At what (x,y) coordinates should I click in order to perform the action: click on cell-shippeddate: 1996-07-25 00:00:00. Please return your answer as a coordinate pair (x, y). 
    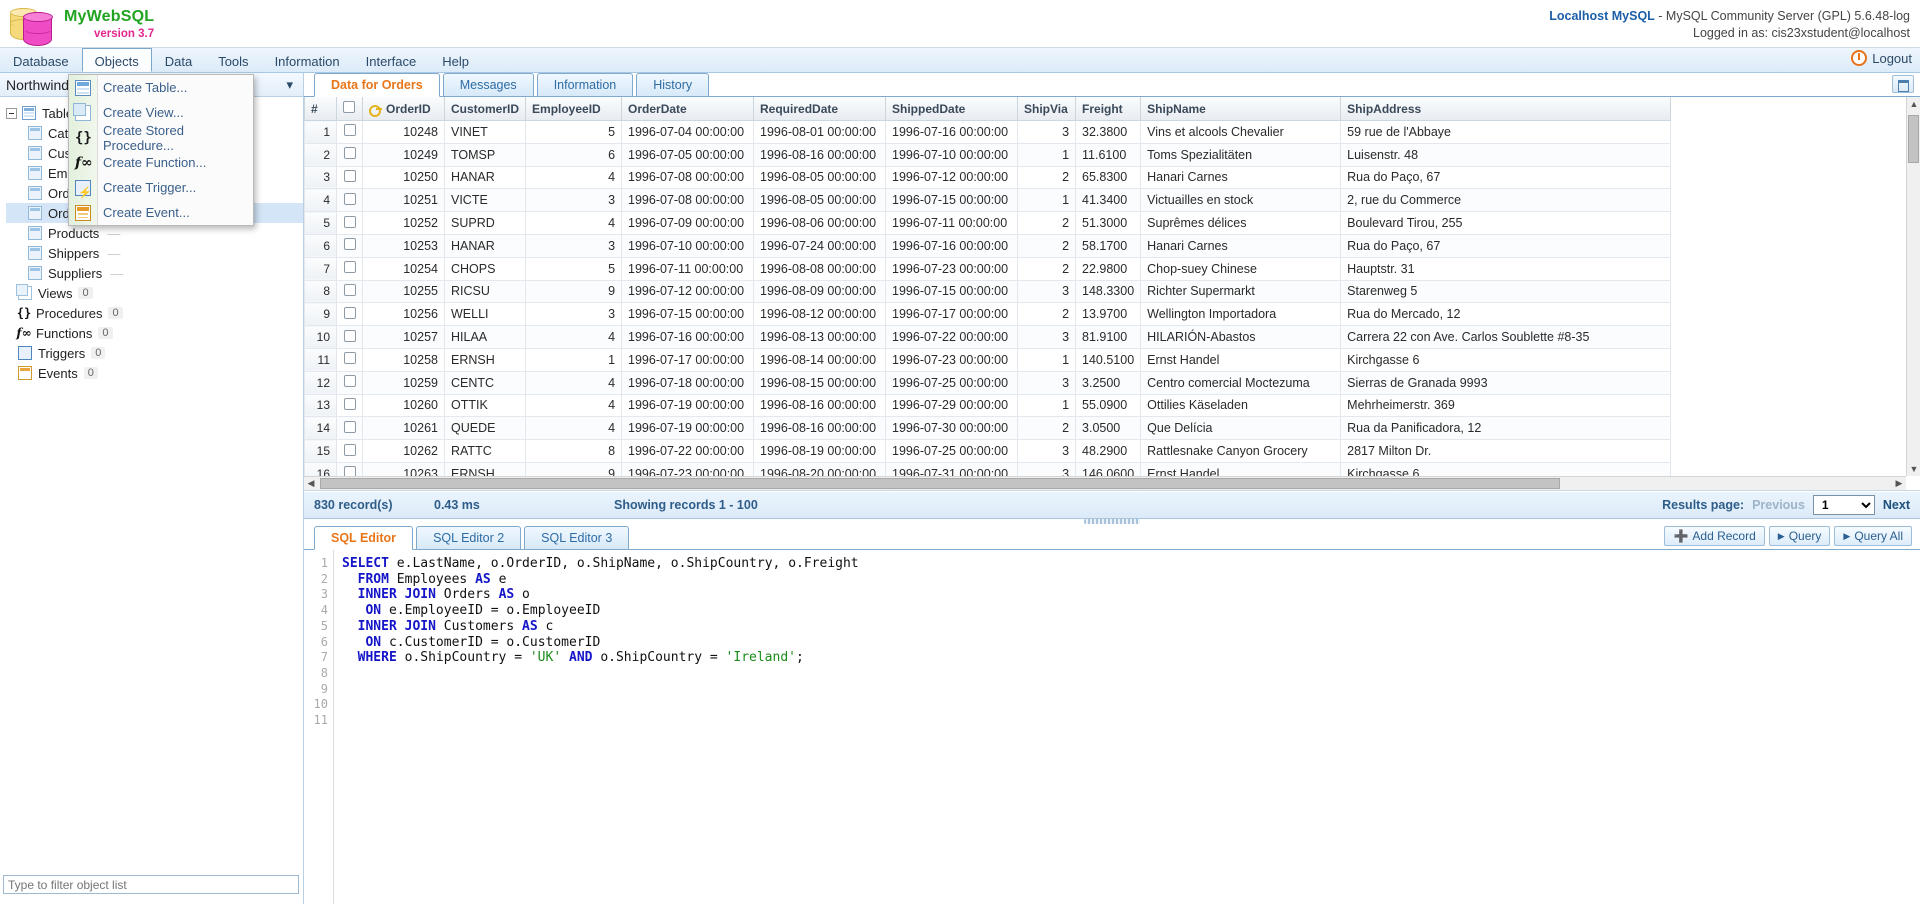
    Looking at the image, I should click on (952, 382).